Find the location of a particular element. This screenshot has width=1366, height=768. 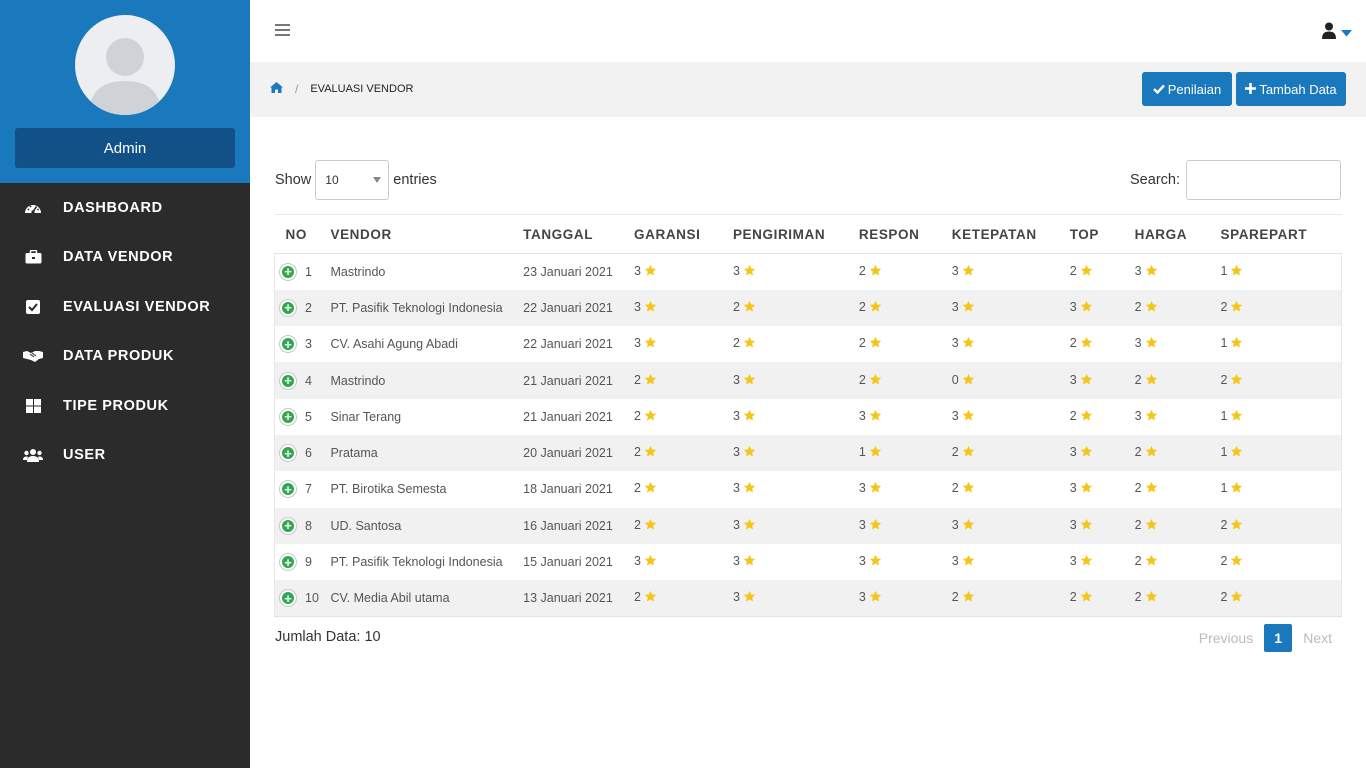

tambah-data-label: Tambah Data is located at coordinates (1298, 89).